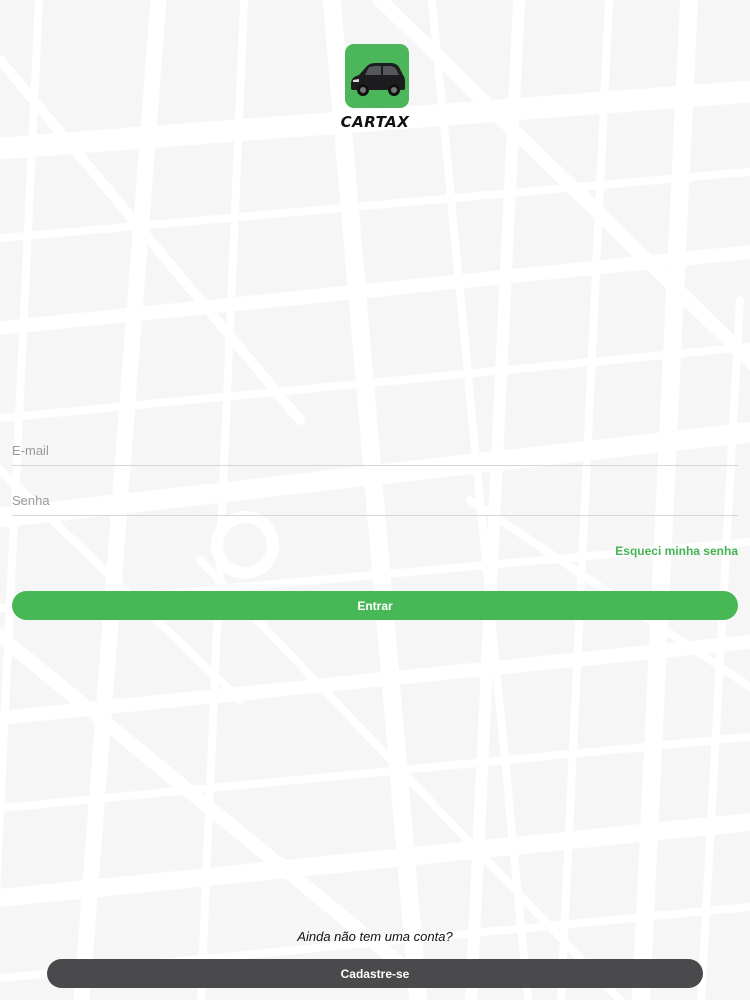 The height and width of the screenshot is (1000, 750). What do you see at coordinates (375, 936) in the screenshot?
I see `no-account-text: Ainda não tem uma conta?` at bounding box center [375, 936].